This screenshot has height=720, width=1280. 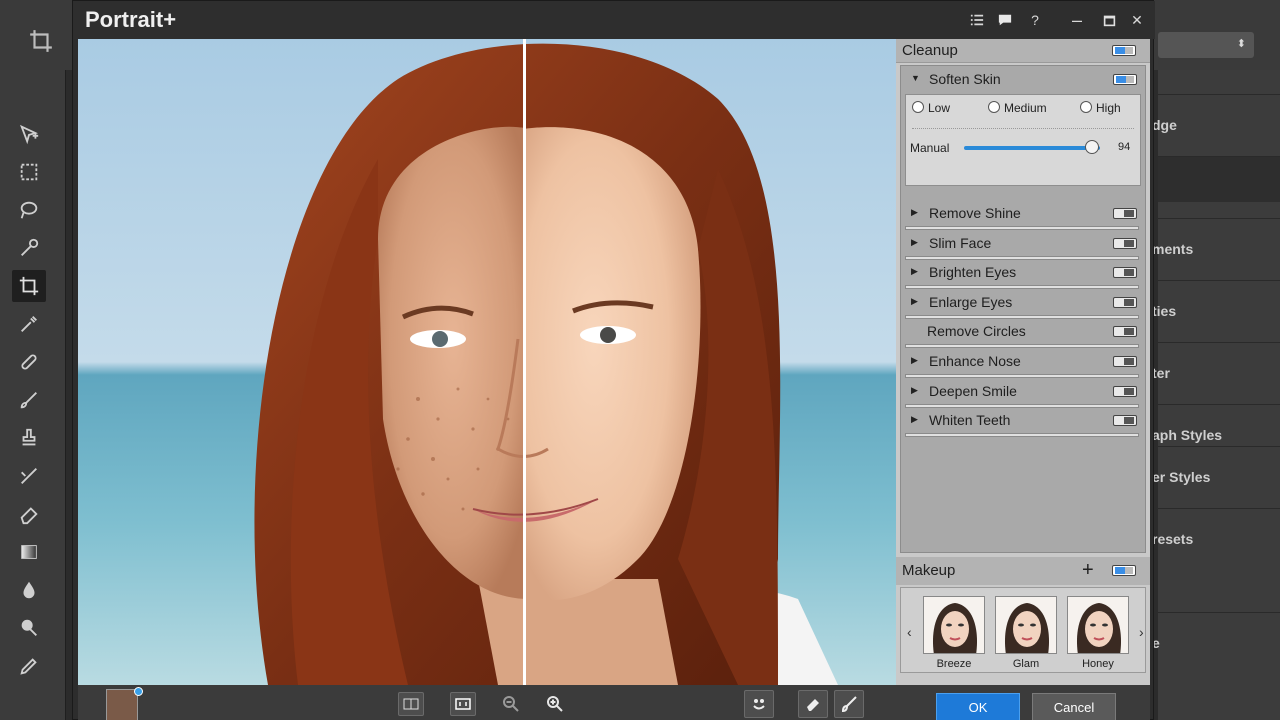 I want to click on makeup-header: Makeup +, so click(x=1023, y=571).